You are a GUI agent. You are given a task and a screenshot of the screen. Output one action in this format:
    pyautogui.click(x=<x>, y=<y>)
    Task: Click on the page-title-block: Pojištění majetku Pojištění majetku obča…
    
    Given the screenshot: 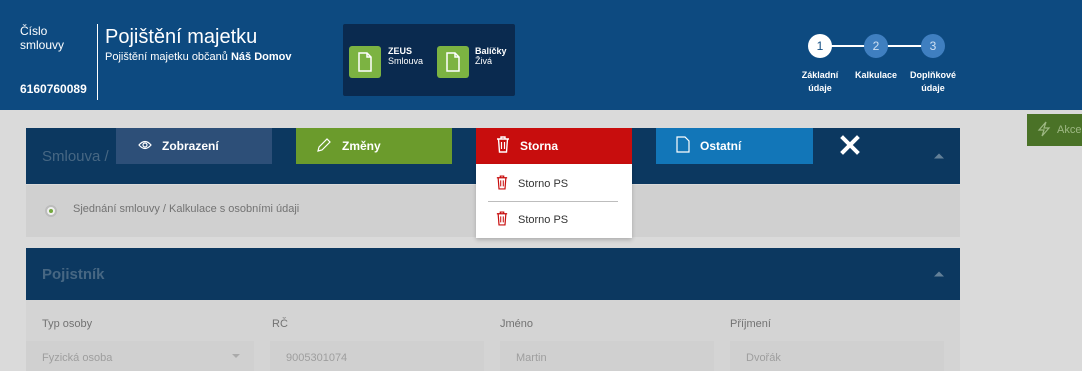 What is the action you would take?
    pyautogui.click(x=198, y=44)
    